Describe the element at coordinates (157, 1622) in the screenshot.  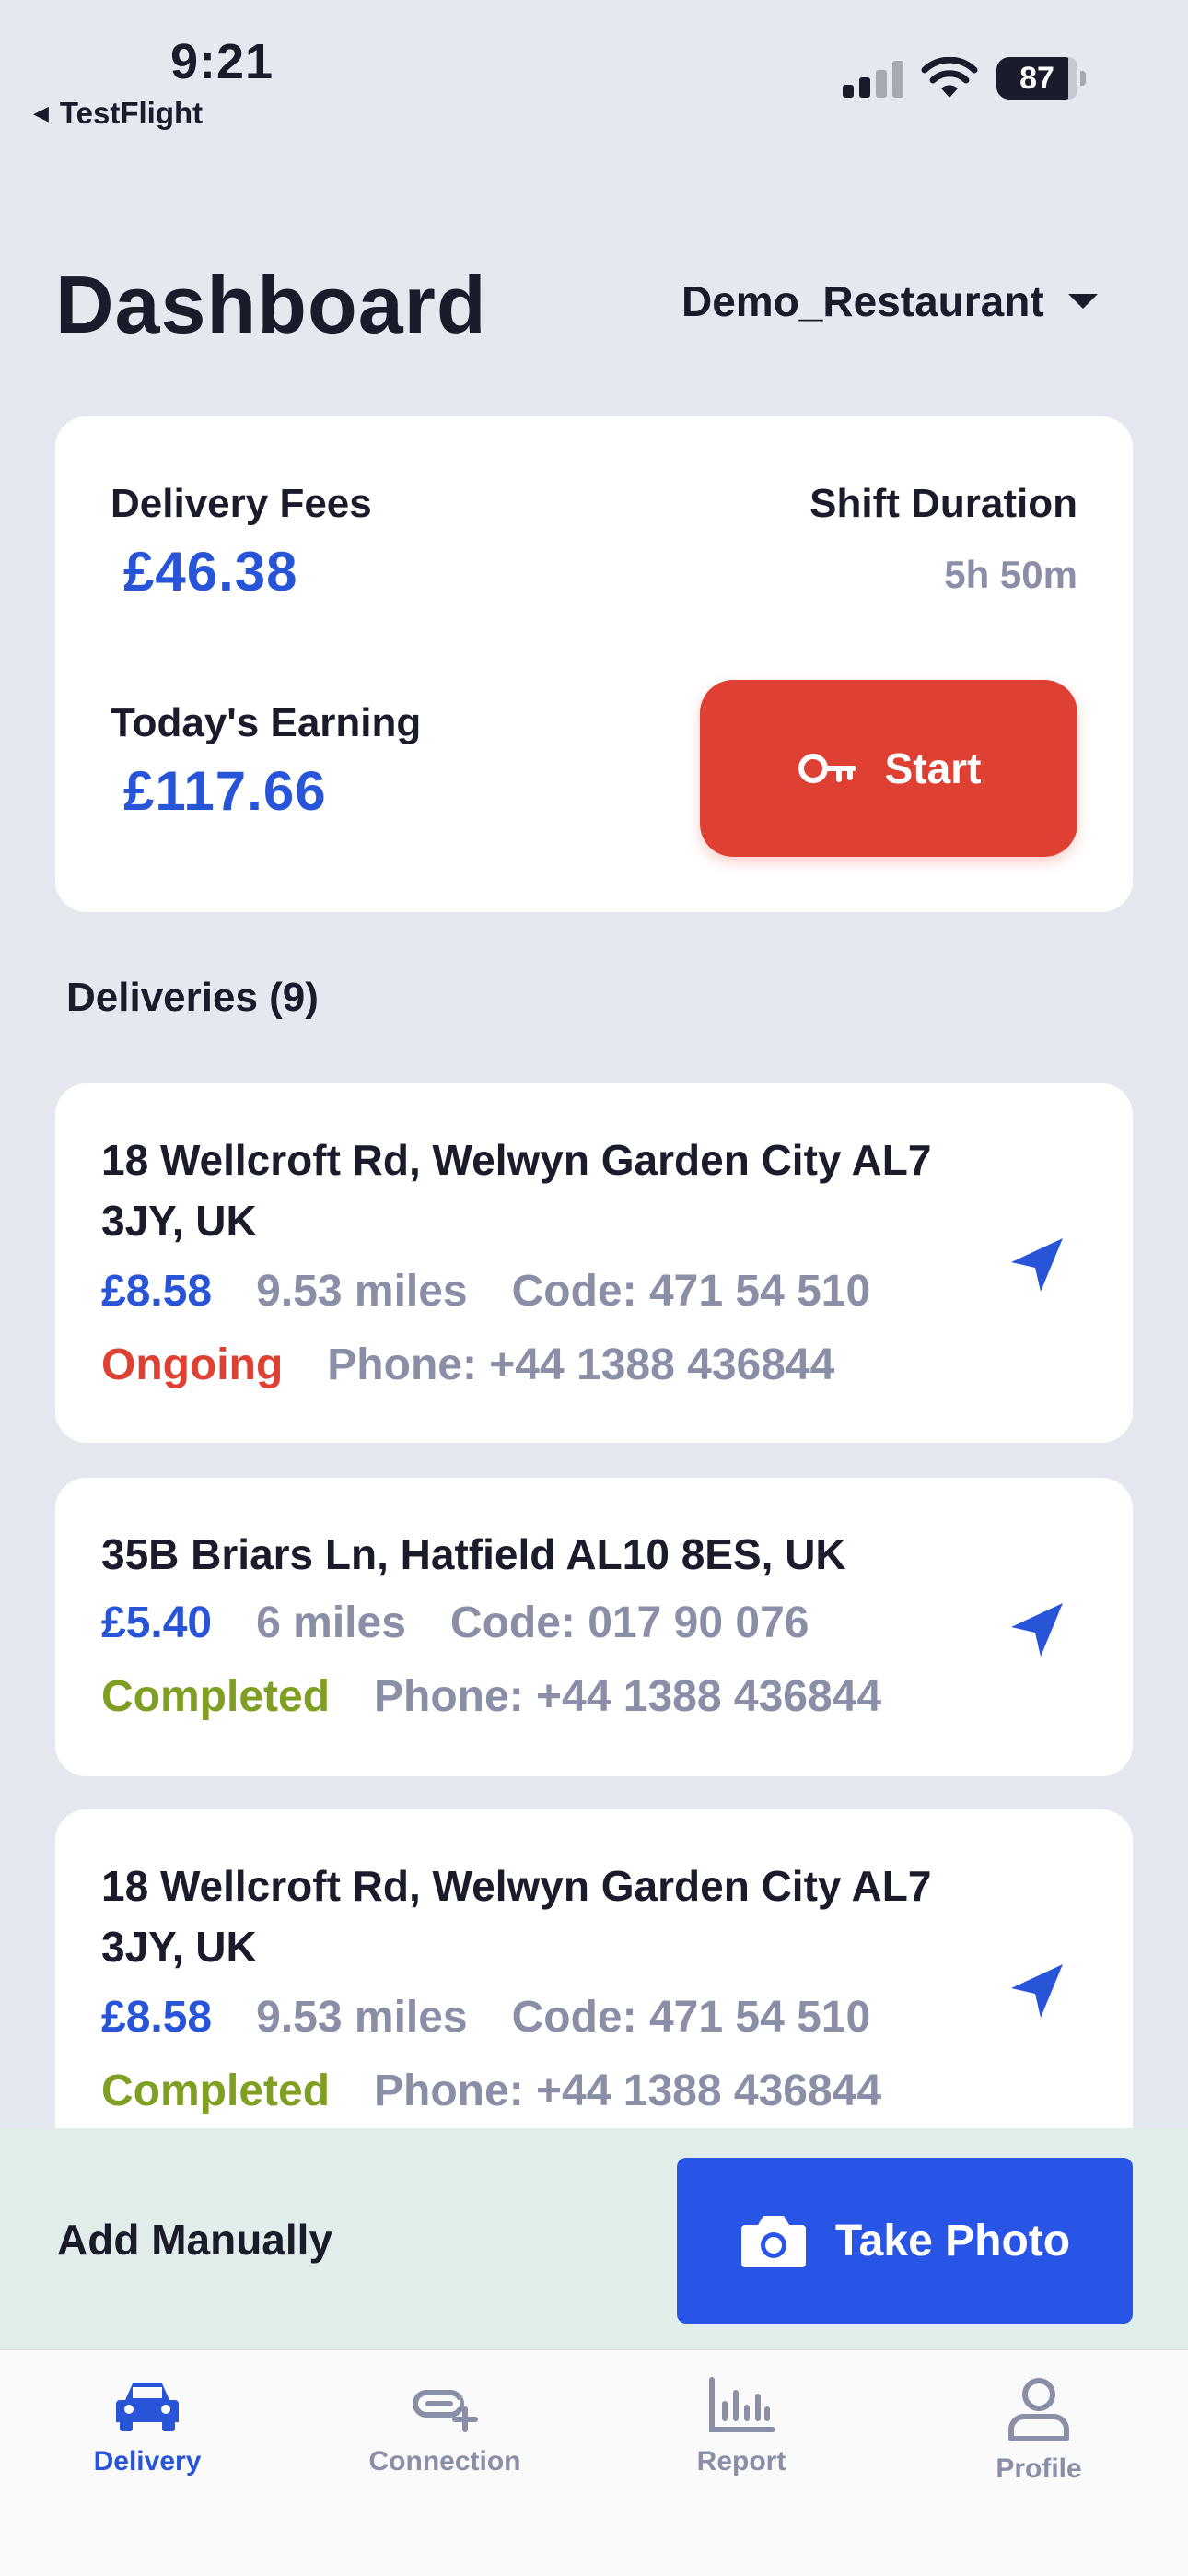
I see `delivery-price: £5.40` at that location.